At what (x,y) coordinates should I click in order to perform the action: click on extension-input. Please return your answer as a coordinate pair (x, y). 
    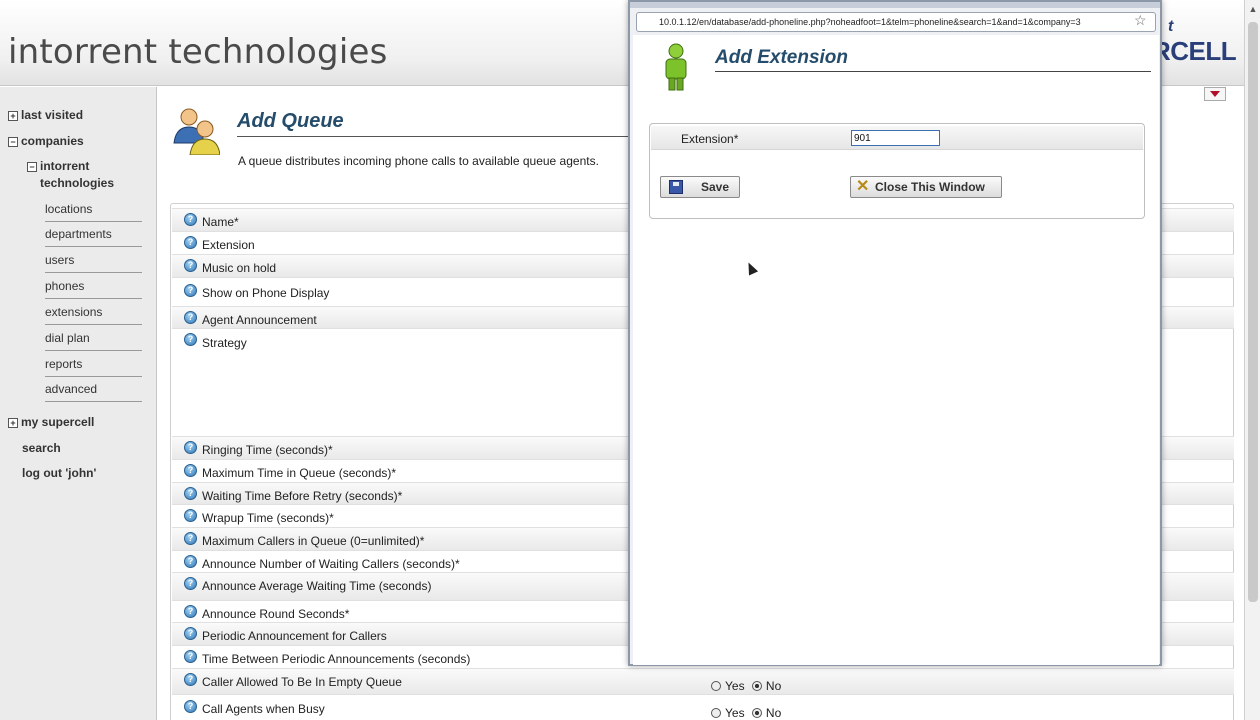
    Looking at the image, I should click on (895, 138).